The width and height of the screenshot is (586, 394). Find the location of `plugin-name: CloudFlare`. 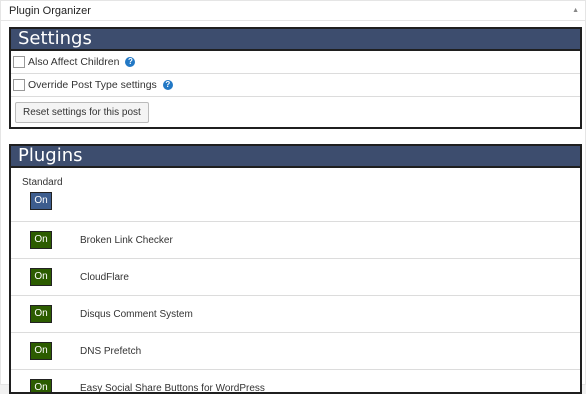

plugin-name: CloudFlare is located at coordinates (104, 277).